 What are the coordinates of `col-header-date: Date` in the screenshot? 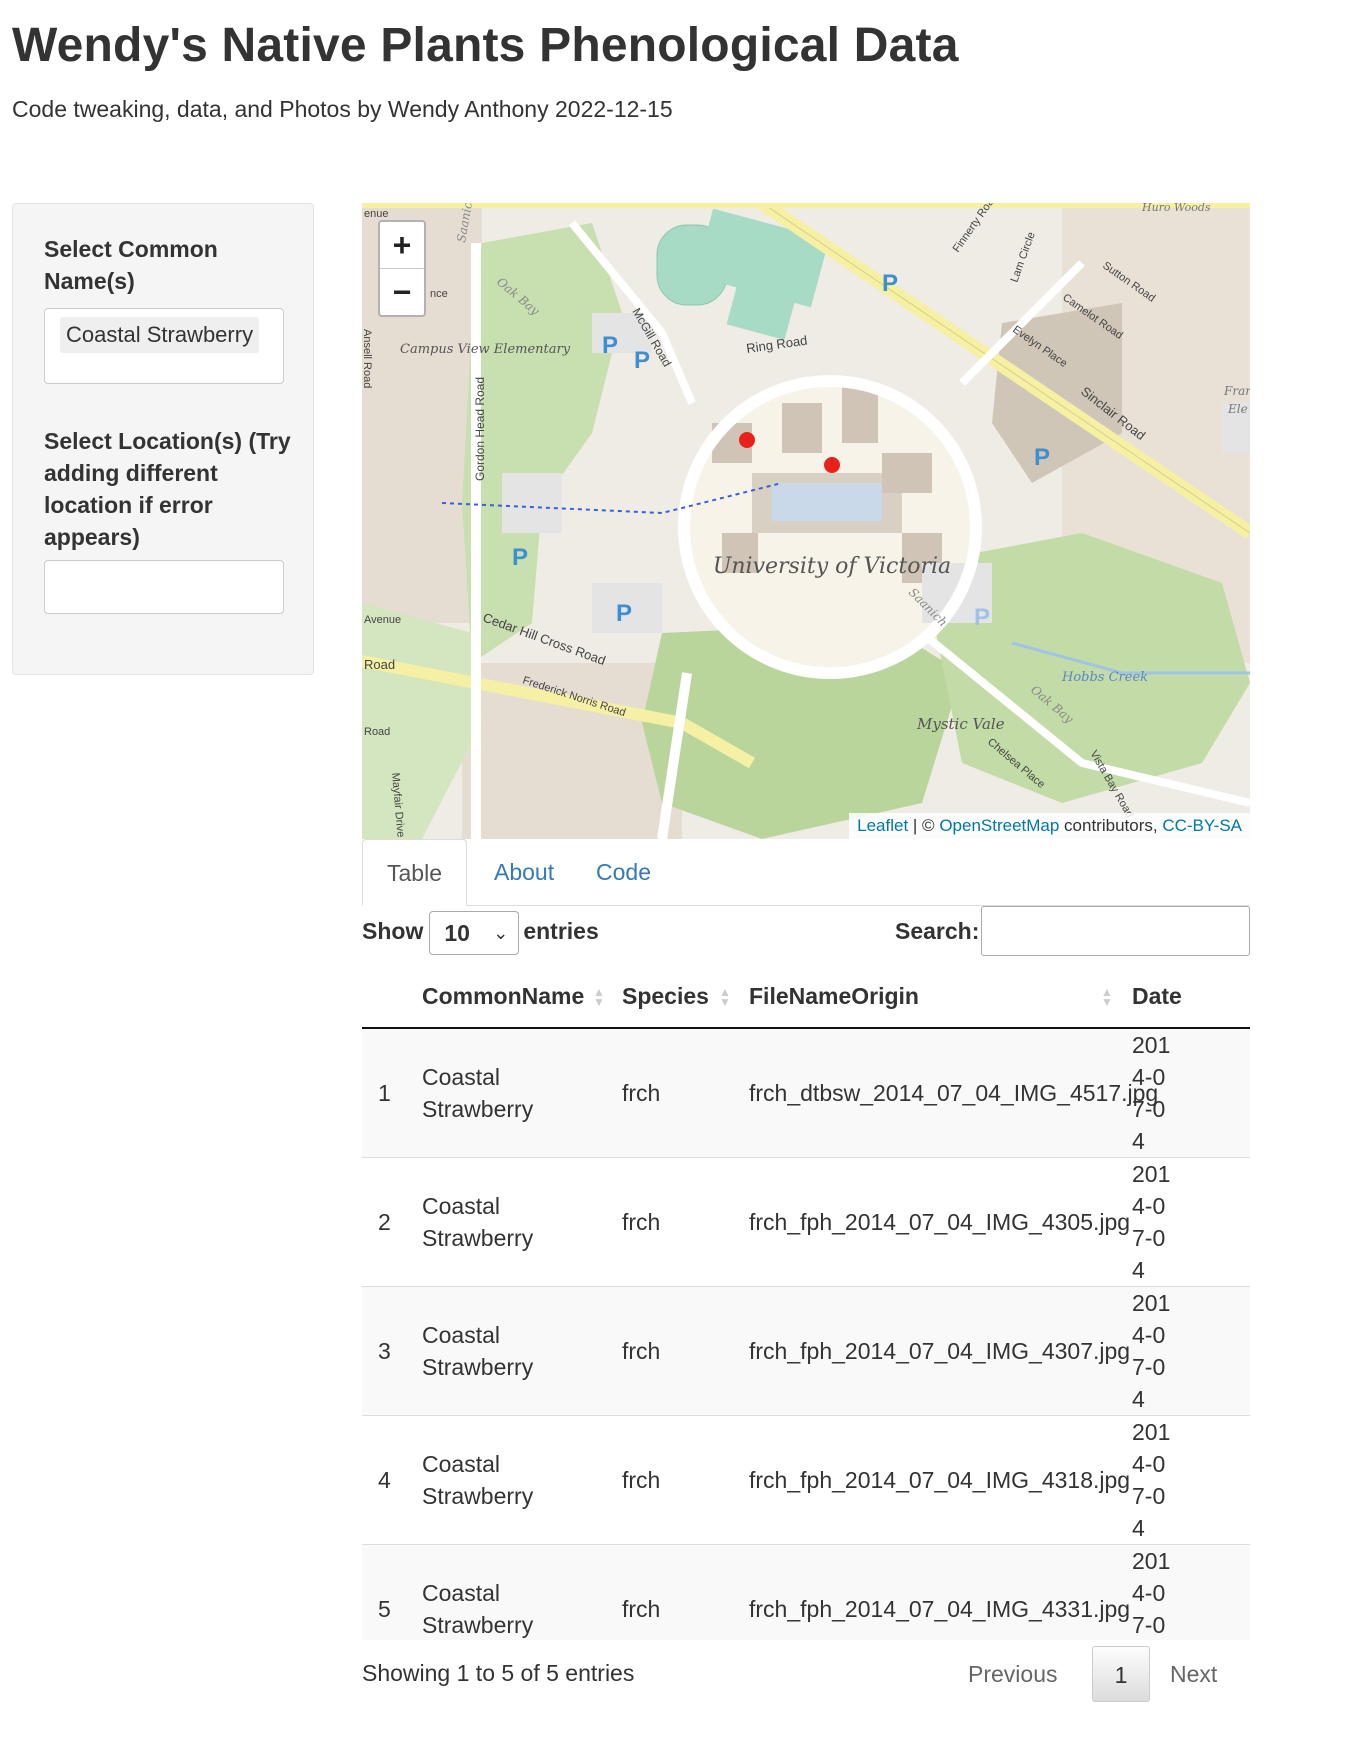 It's located at (1186, 997).